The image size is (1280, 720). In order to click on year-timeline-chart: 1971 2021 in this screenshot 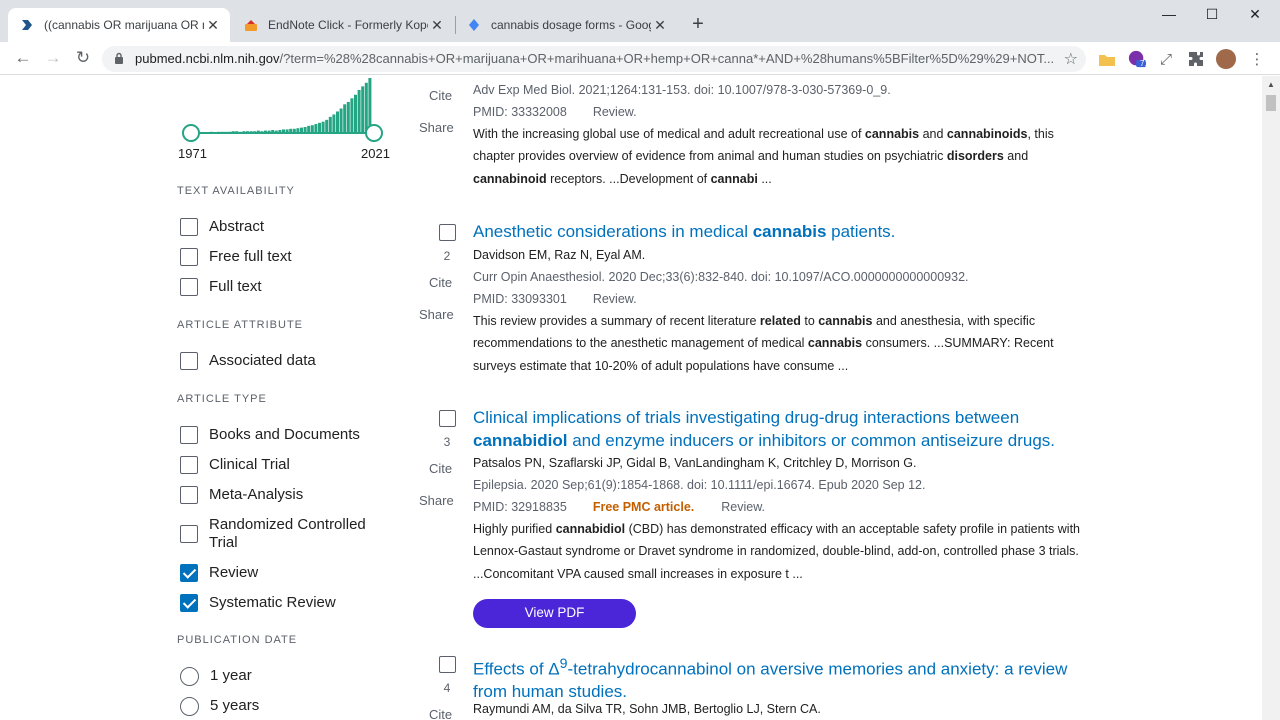, I will do `click(284, 121)`.